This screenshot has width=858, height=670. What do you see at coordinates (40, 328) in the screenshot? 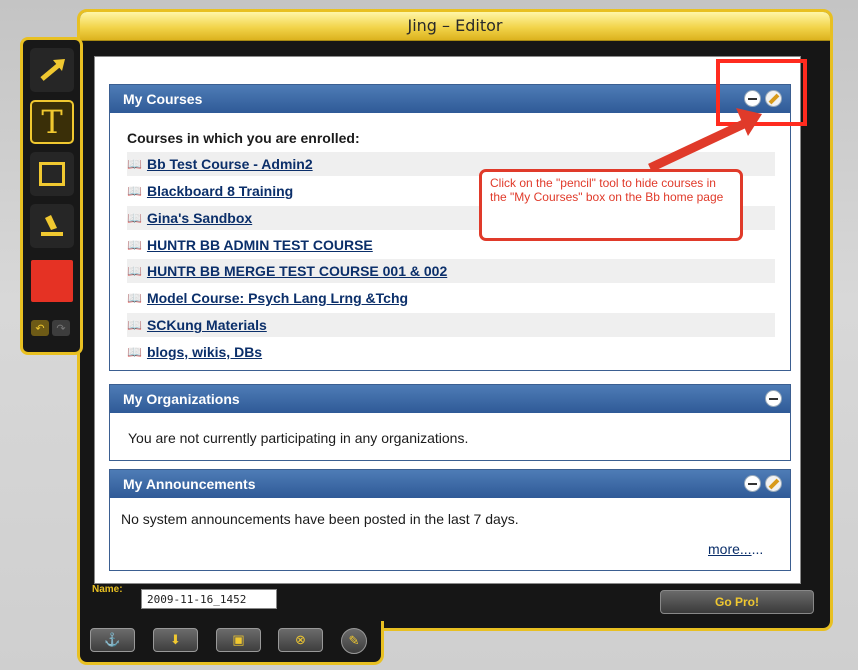
I see `undo-icon: ↶` at bounding box center [40, 328].